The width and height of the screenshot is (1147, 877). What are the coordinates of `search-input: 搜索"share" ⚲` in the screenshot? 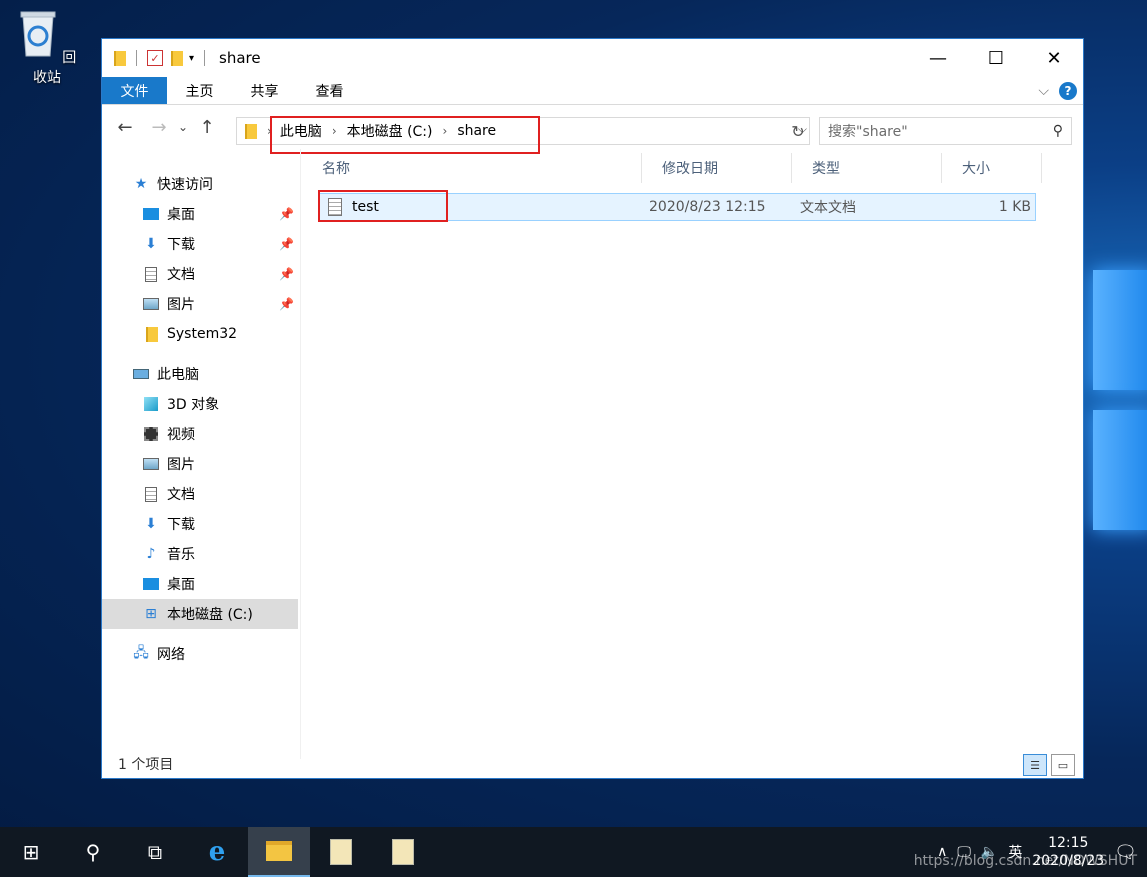 It's located at (945, 131).